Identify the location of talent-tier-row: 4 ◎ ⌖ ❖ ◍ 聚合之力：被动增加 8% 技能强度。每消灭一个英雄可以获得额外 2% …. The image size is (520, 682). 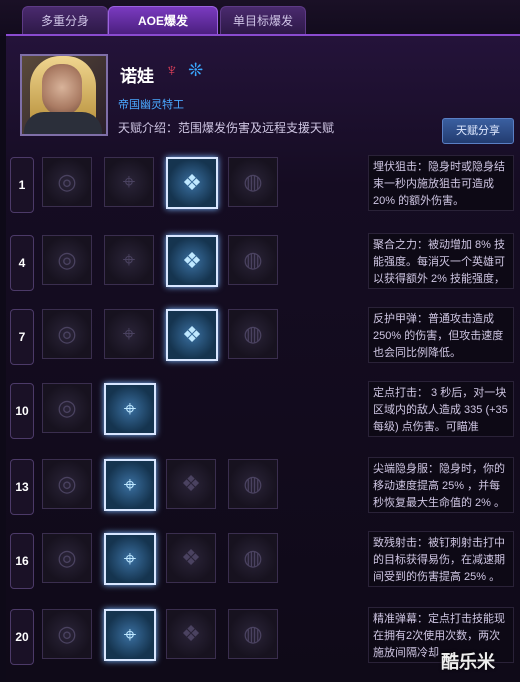
(262, 266).